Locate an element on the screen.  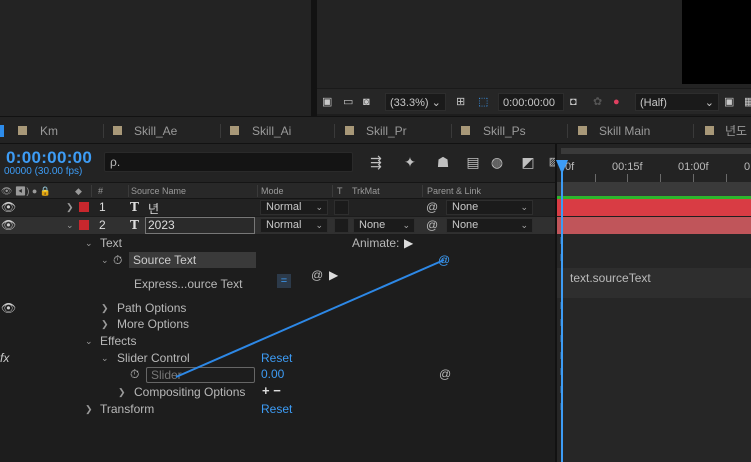
pick-whip-line is located at coordinates (310, 318).